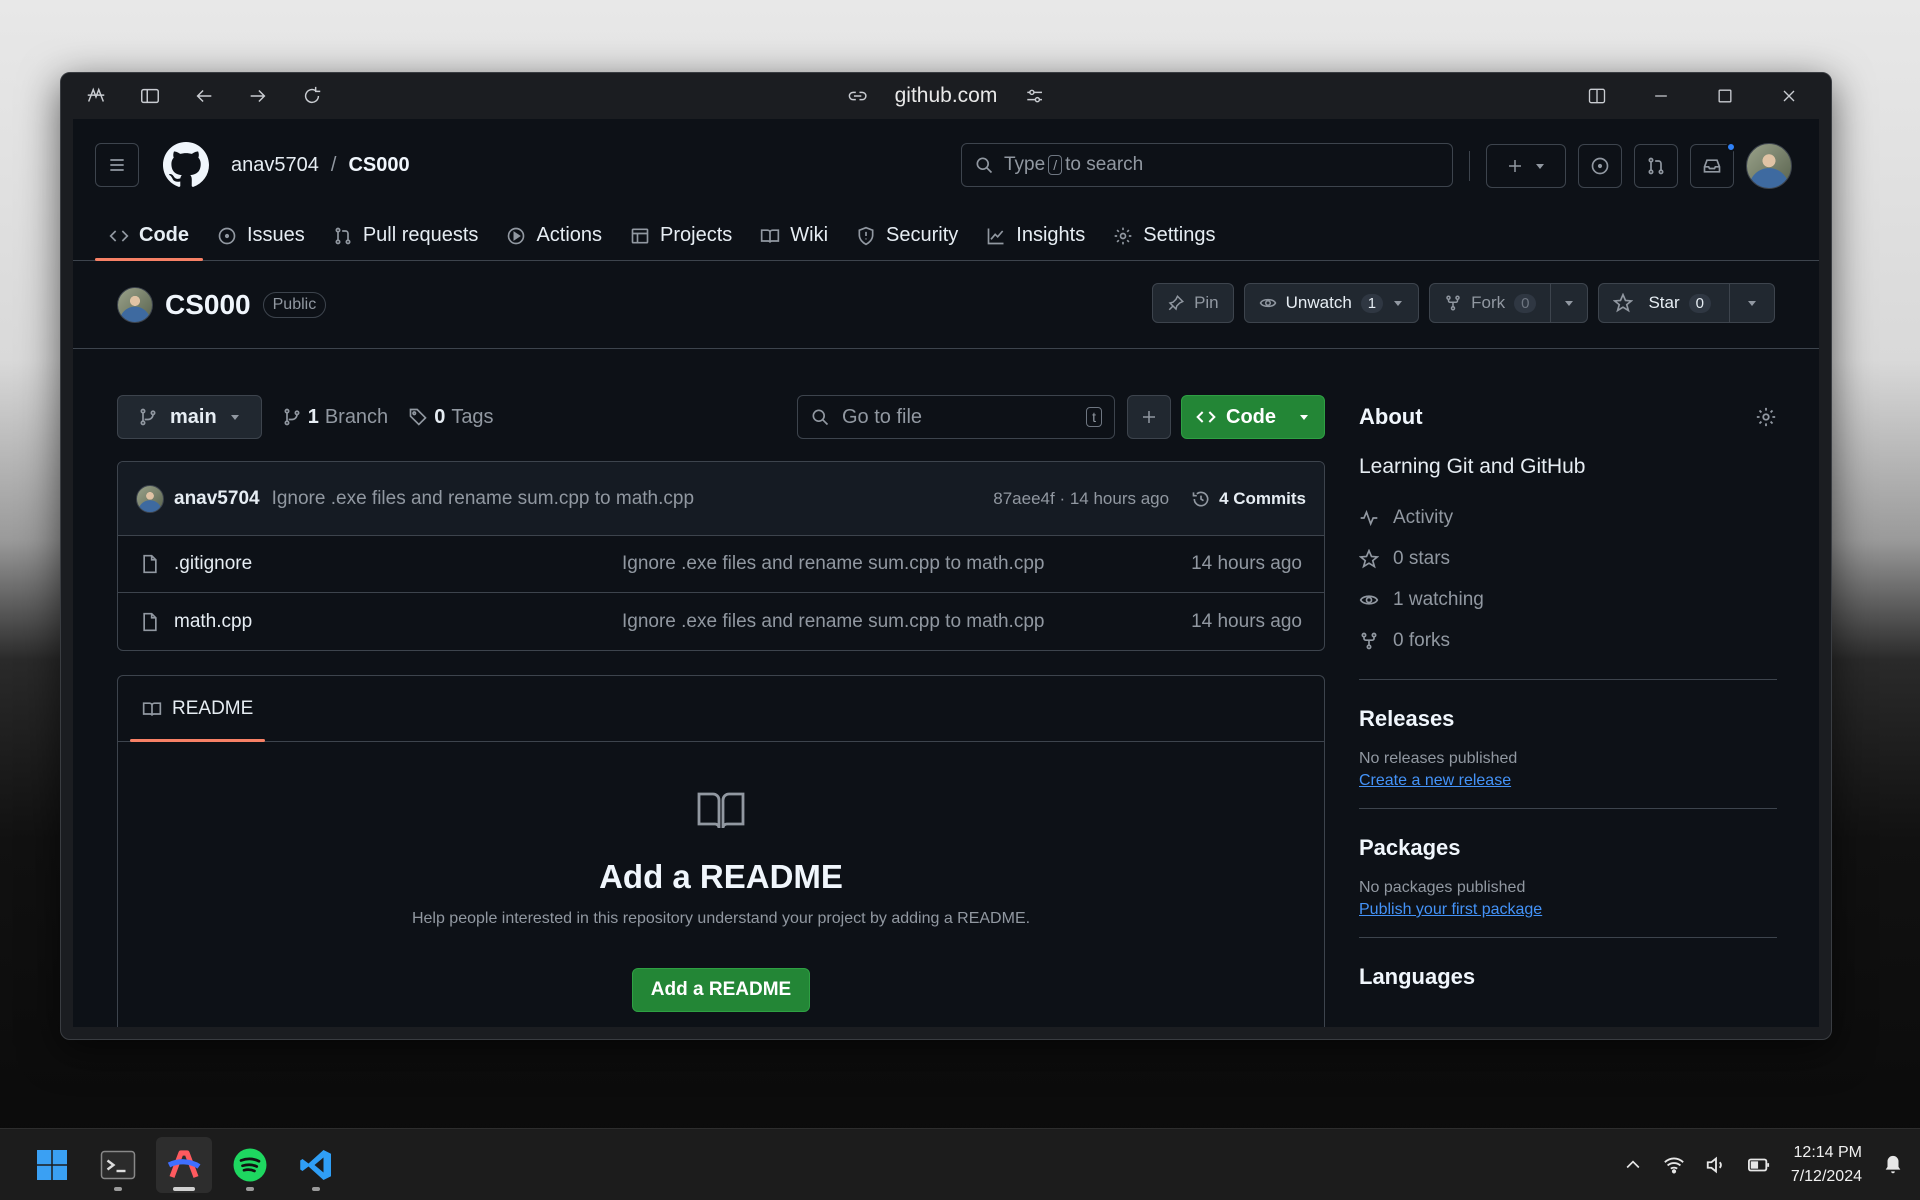 The width and height of the screenshot is (1920, 1200). I want to click on go-to-file-input: Go to file t, so click(956, 417).